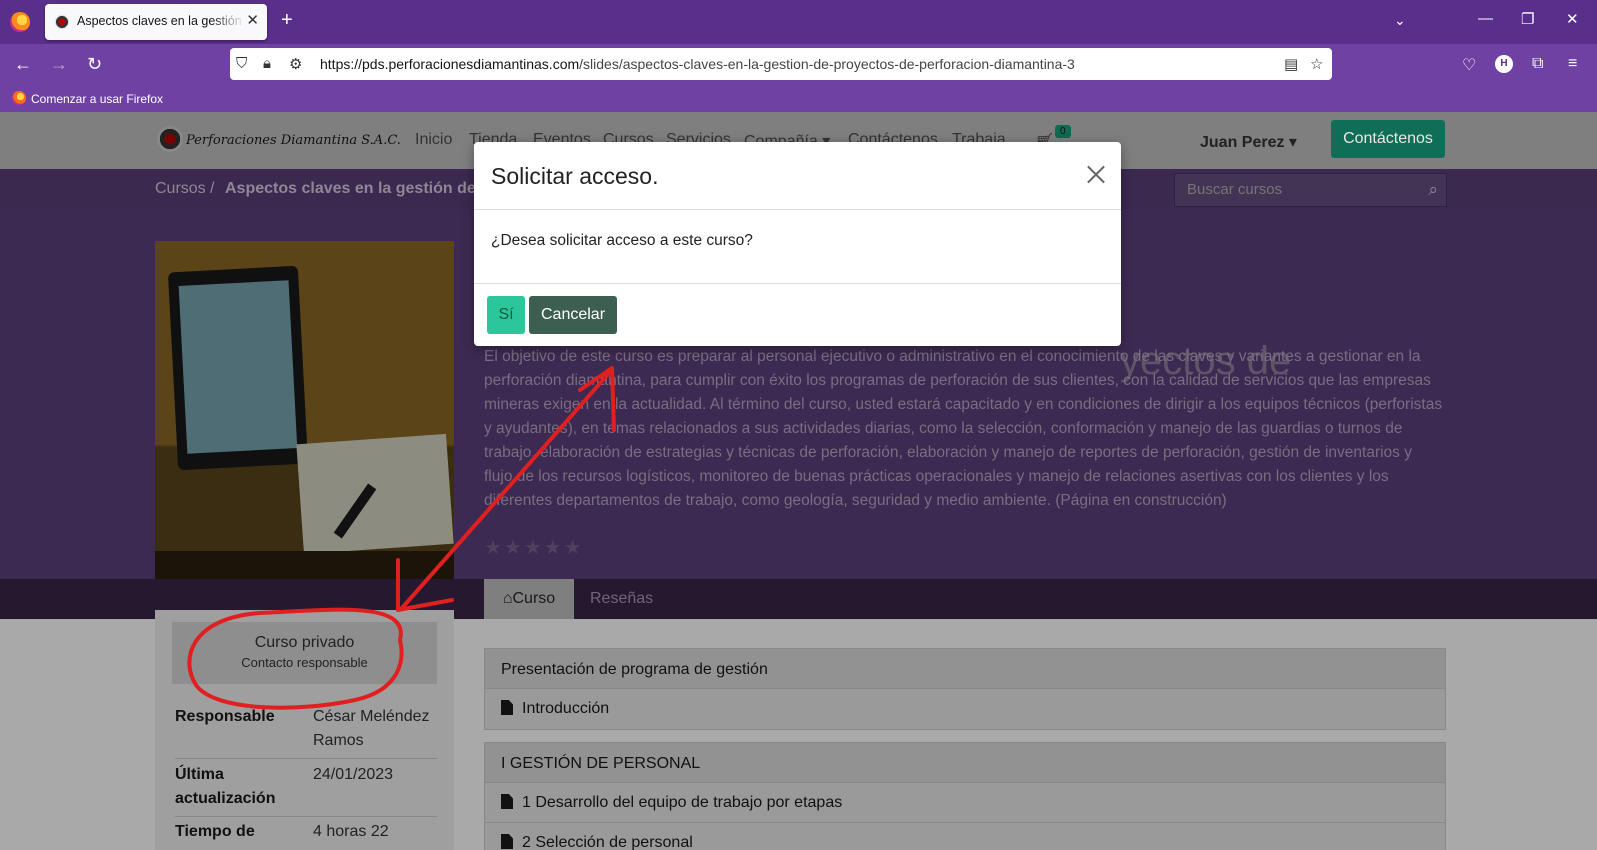  Describe the element at coordinates (450, 64) in the screenshot. I see `url-domain: https://pds.perforacionesdiamantinas.com` at that location.